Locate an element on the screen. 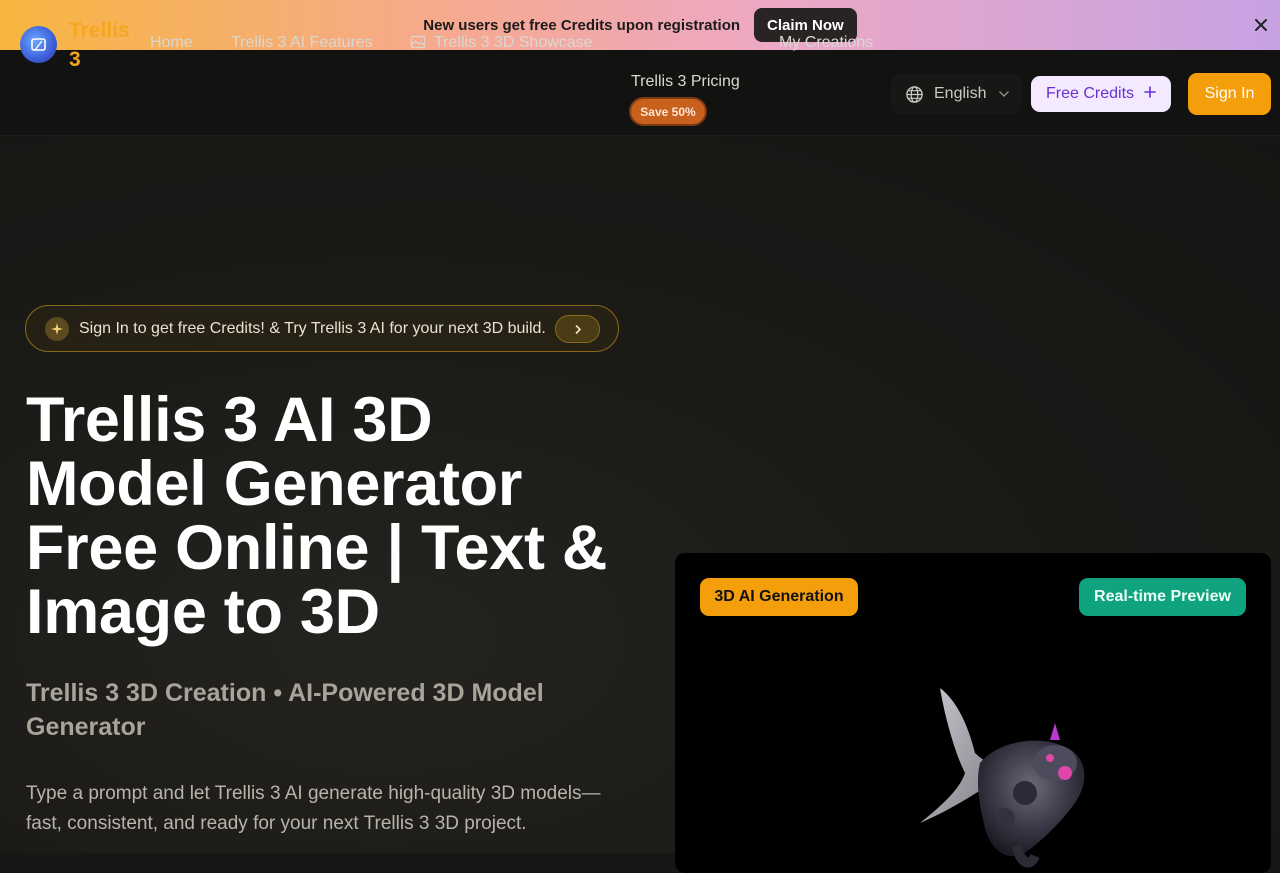 The image size is (1280, 873). nav-showcase: Trellis 3 3D Showcase is located at coordinates (501, 44).